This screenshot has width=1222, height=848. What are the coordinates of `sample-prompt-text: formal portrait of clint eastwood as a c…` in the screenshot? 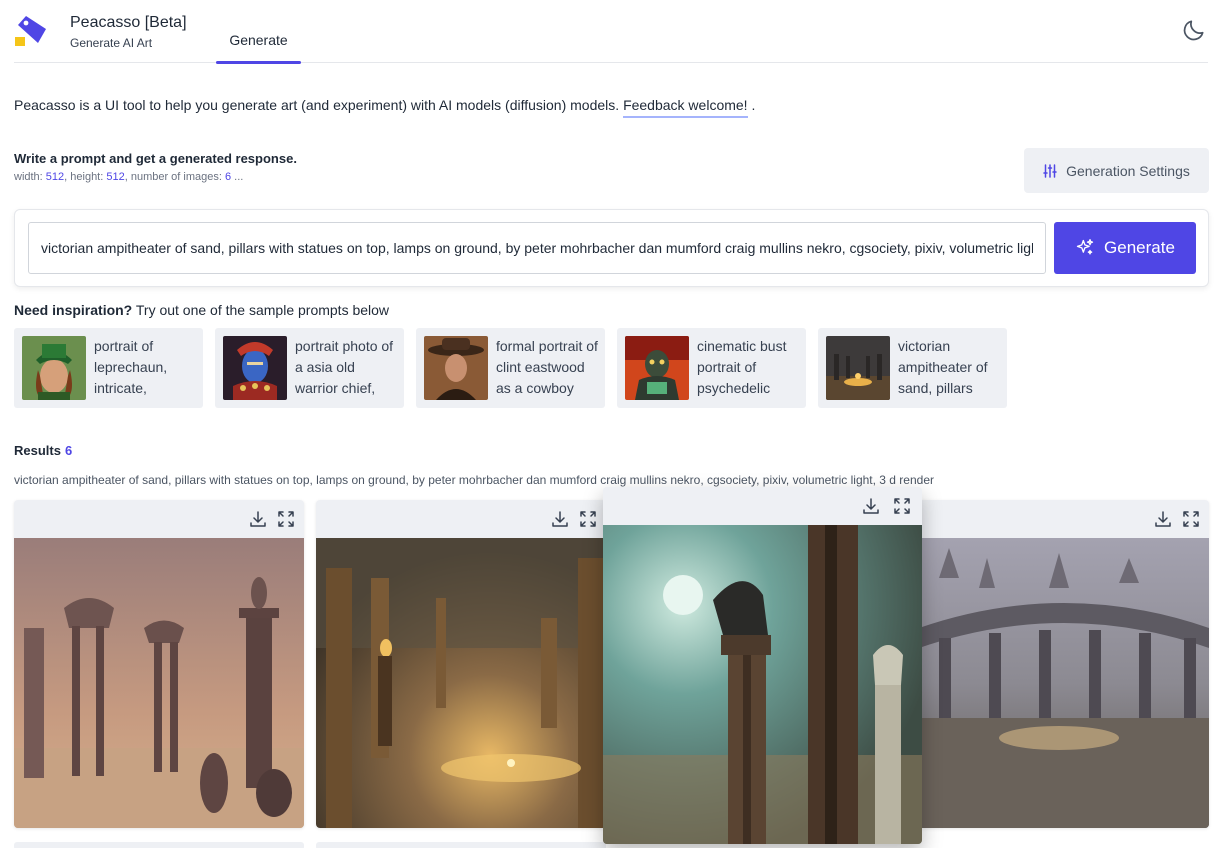 It's located at (547, 367).